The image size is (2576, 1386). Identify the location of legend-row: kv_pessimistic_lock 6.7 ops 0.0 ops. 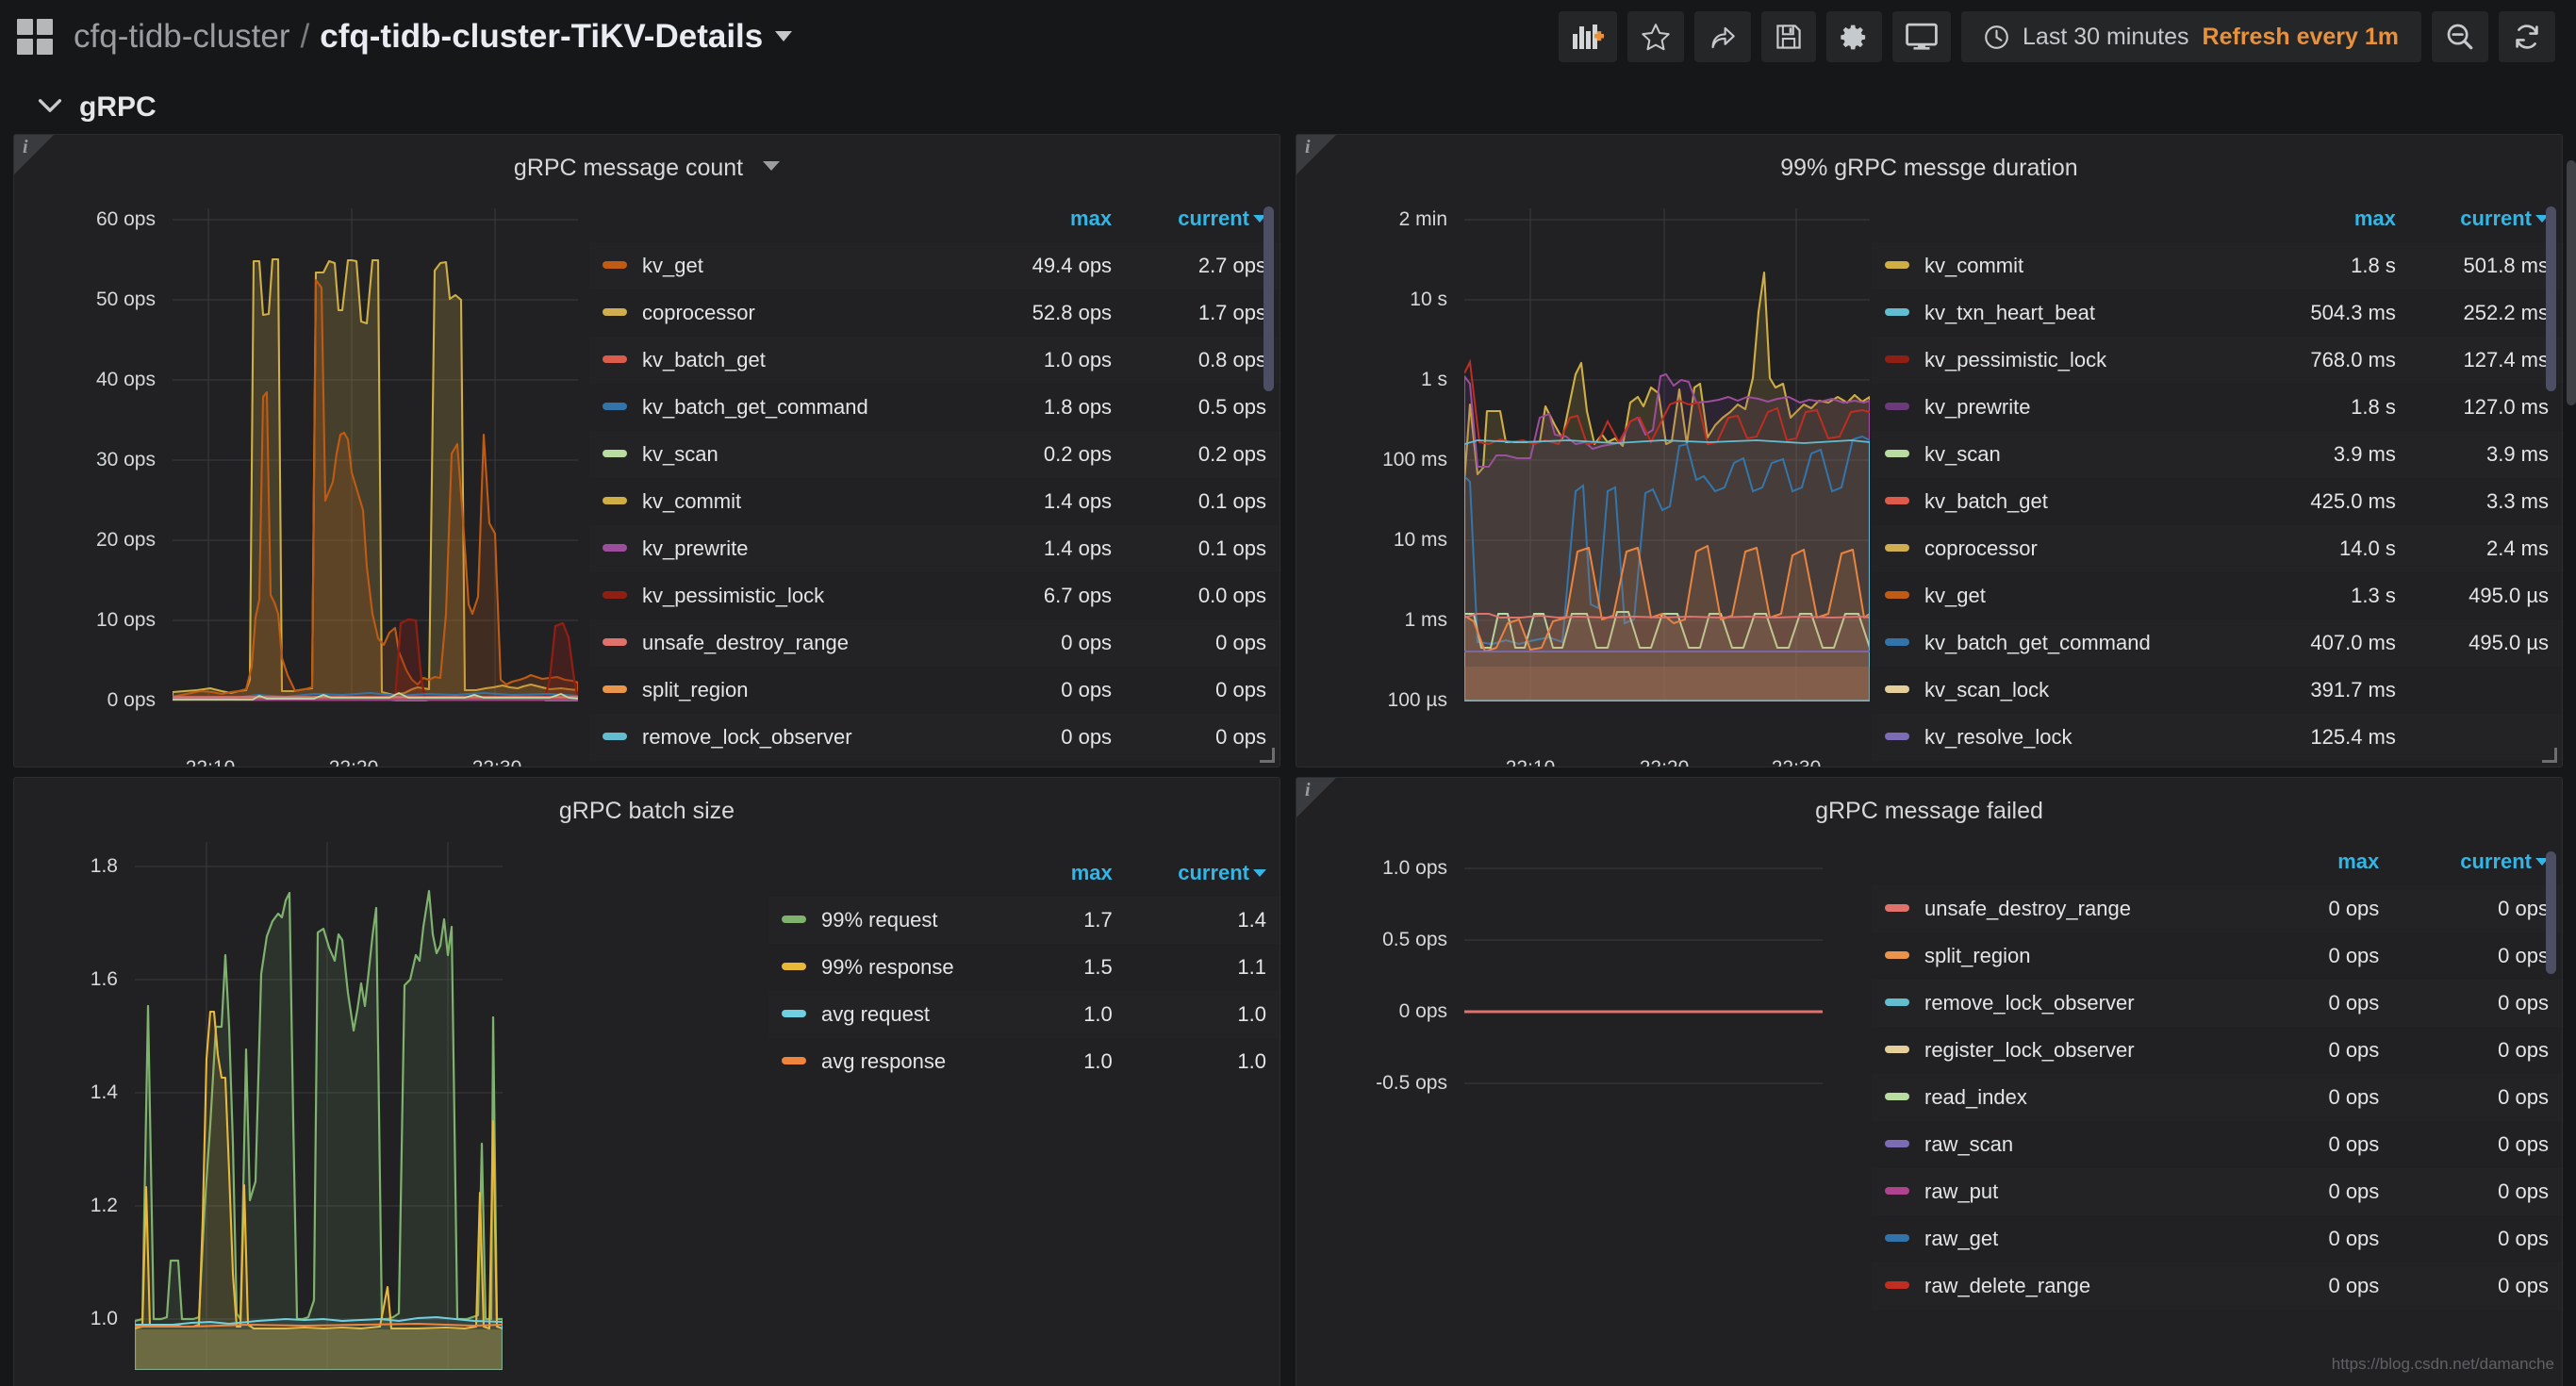
(934, 595).